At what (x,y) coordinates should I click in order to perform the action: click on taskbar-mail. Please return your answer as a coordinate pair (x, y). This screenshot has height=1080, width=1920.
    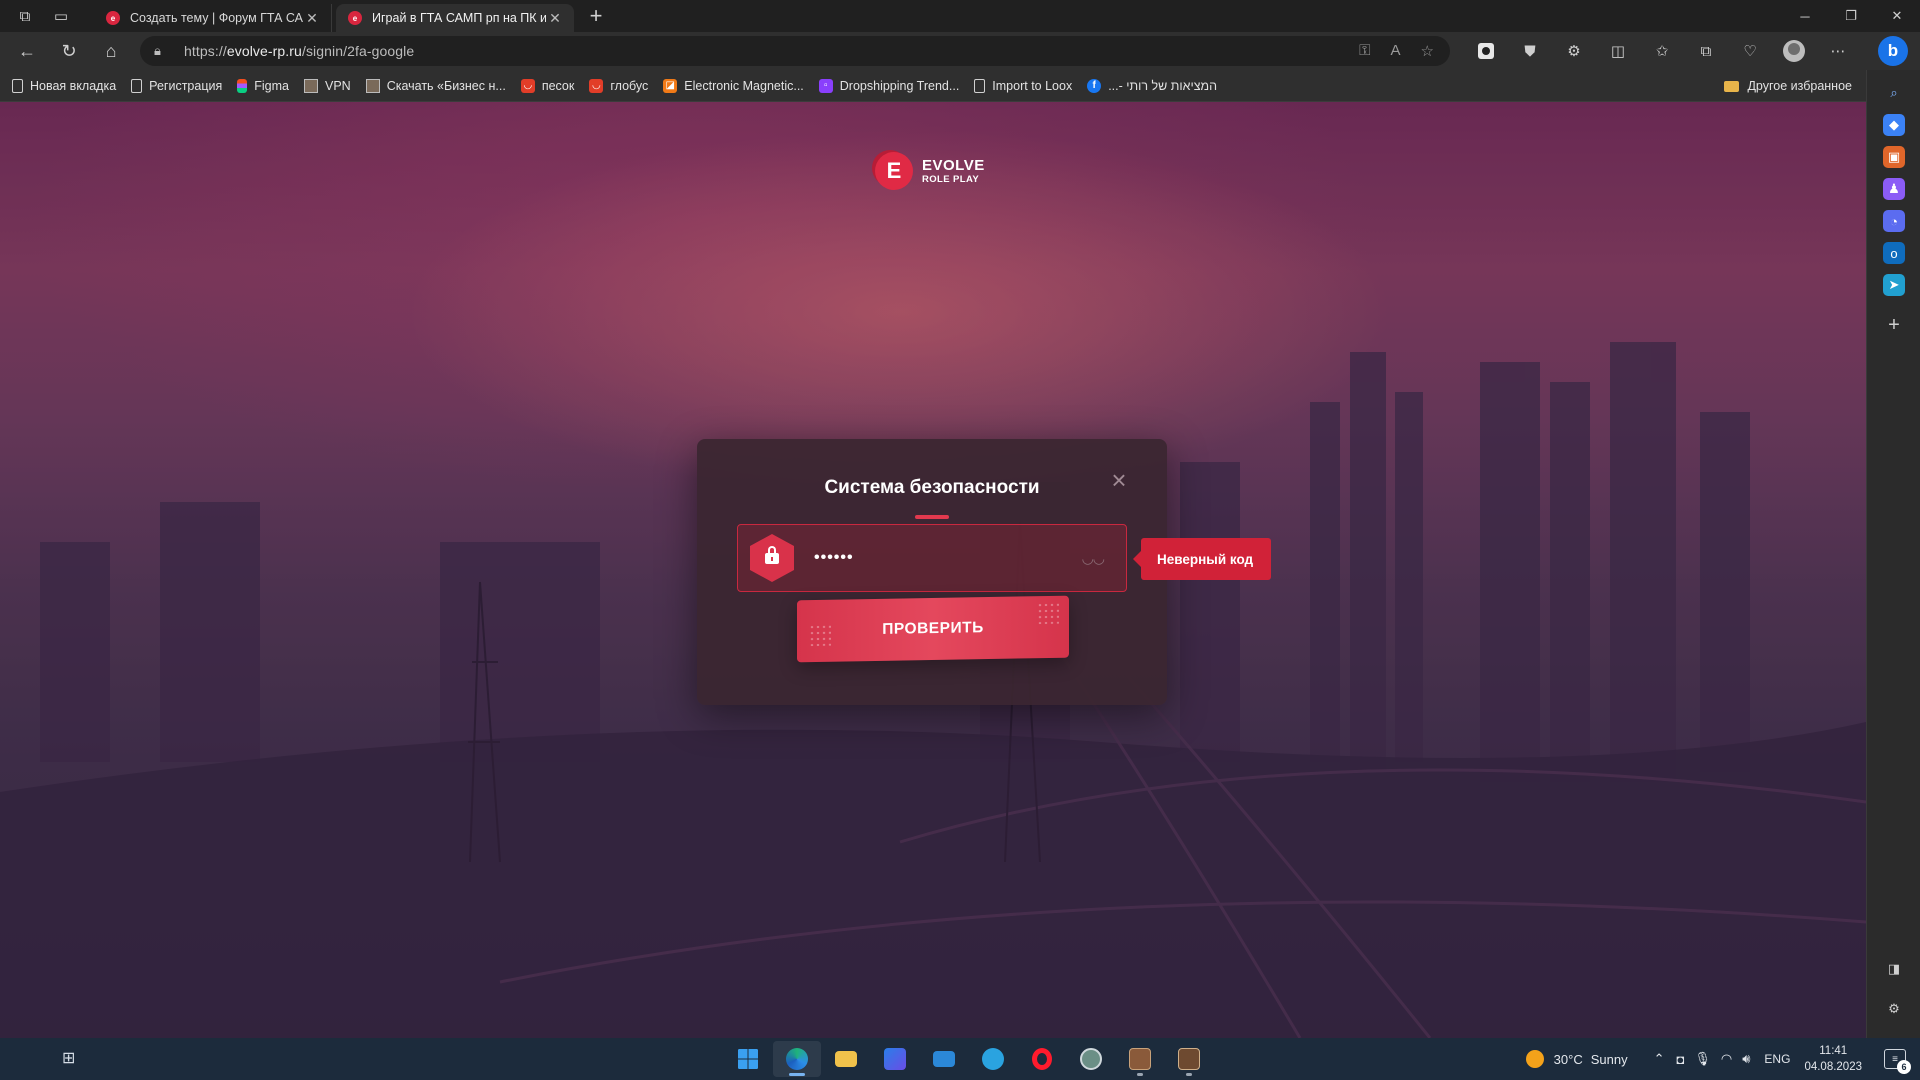
    Looking at the image, I should click on (944, 1059).